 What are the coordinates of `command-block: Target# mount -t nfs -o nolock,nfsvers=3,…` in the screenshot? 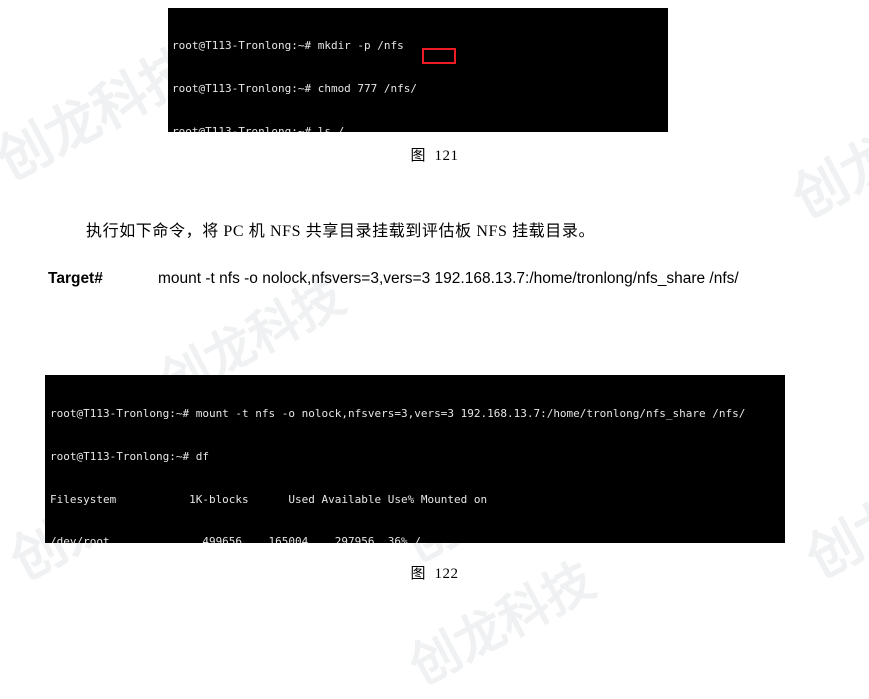 It's located at (443, 278).